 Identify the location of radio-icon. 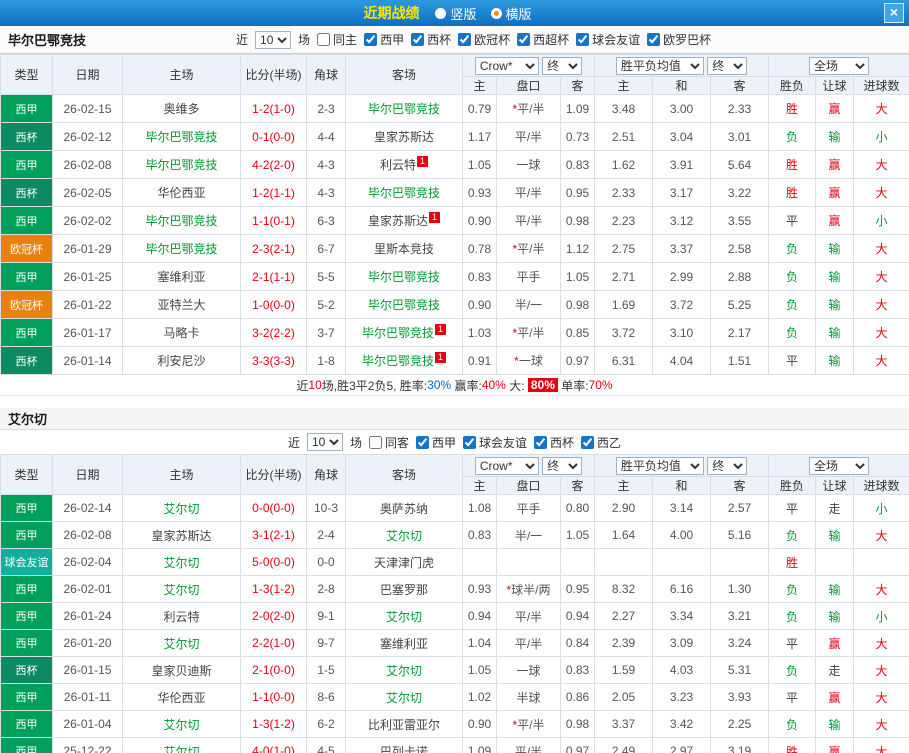
(441, 13).